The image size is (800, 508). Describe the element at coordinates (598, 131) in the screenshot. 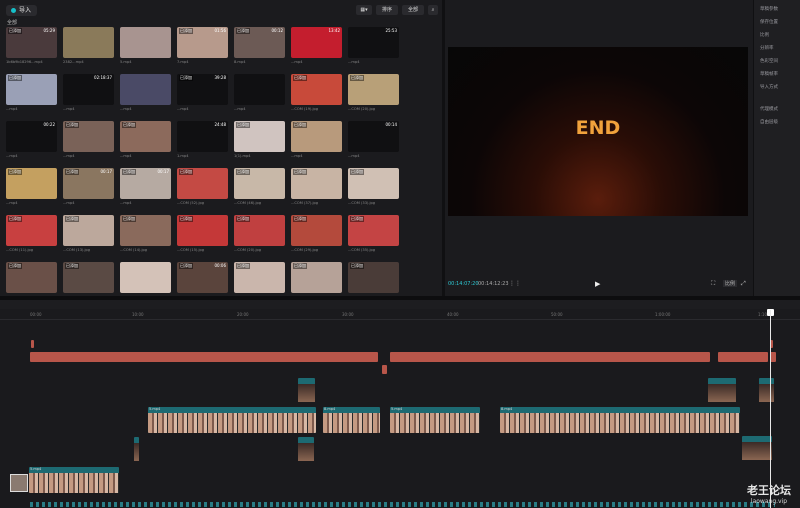

I see `video-preview: END` at that location.